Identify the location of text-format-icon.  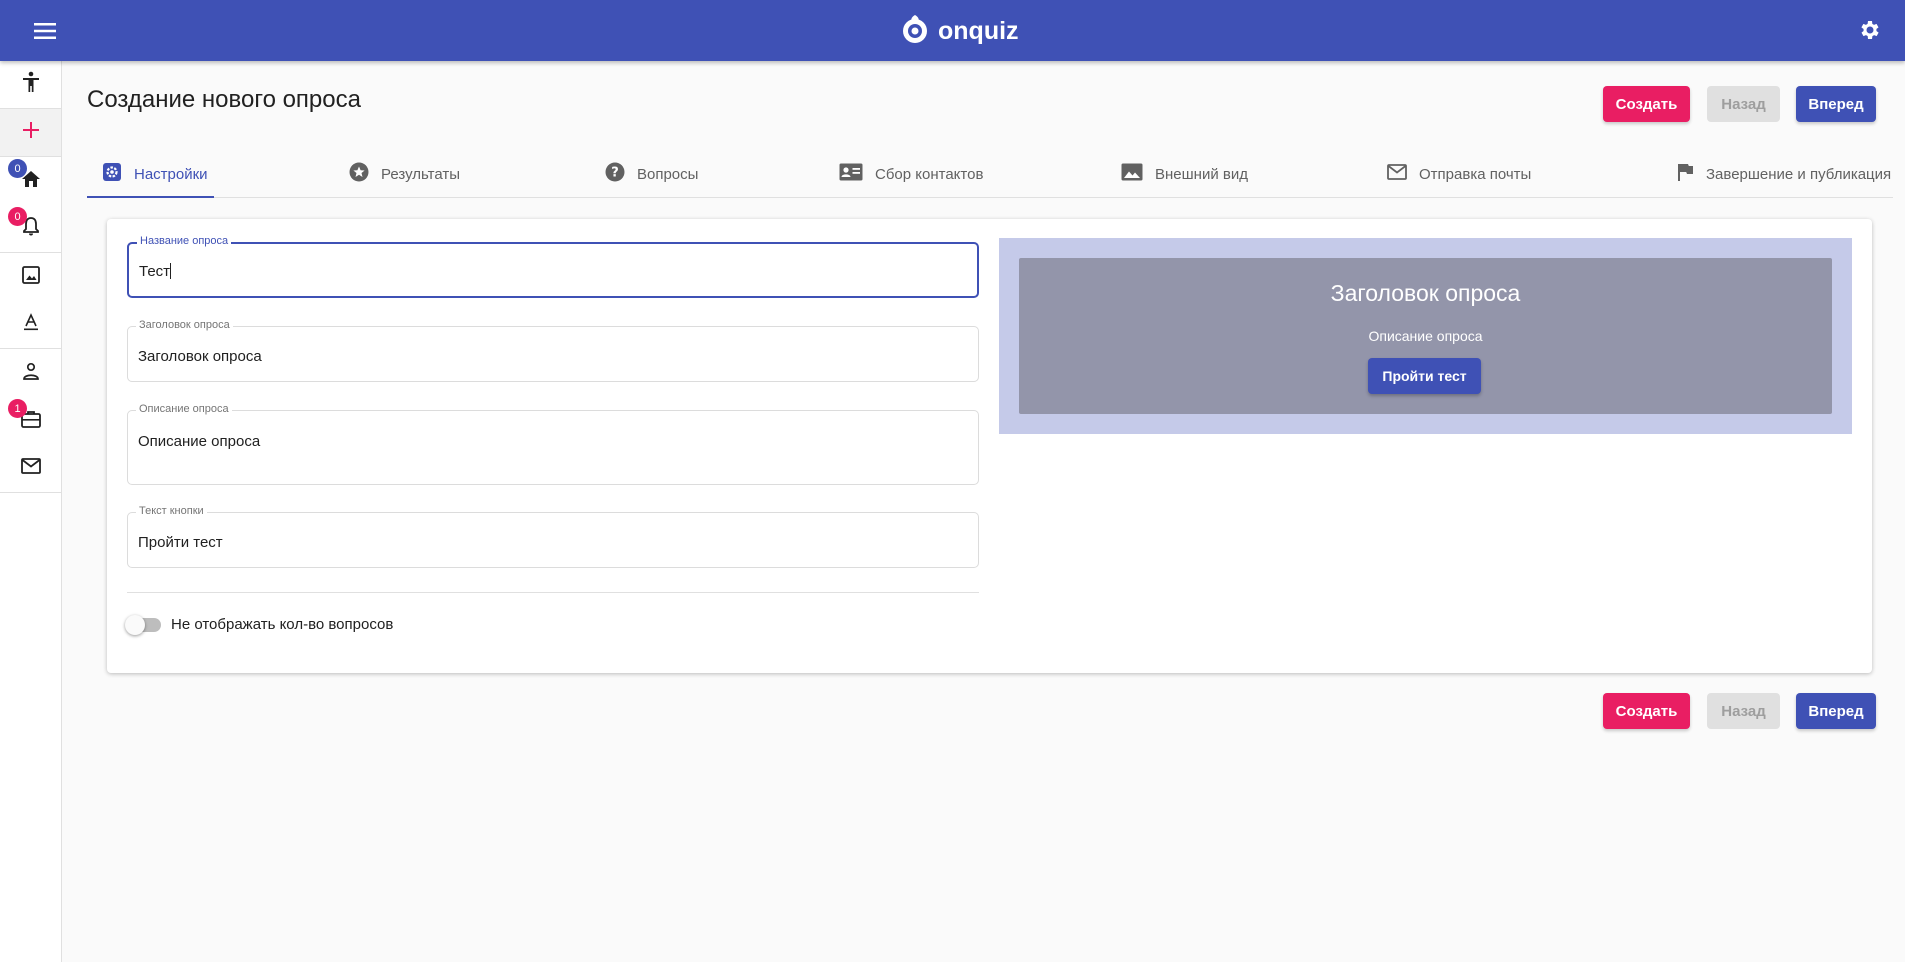
(31, 324).